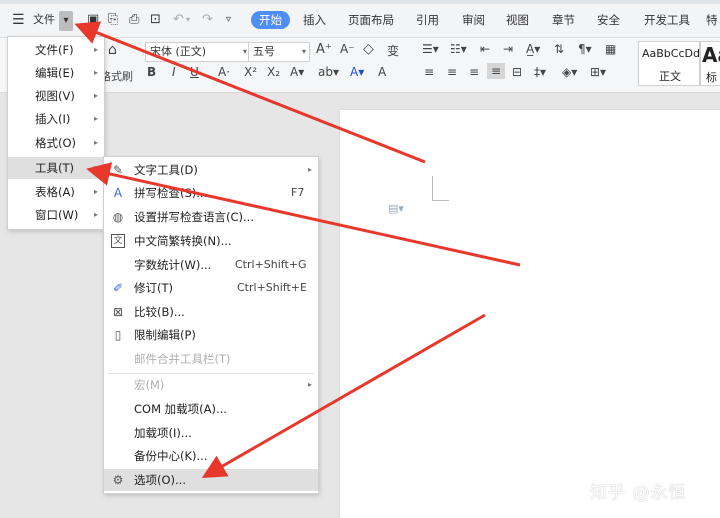 Image resolution: width=720 pixels, height=518 pixels. What do you see at coordinates (638, 493) in the screenshot?
I see `watermark-text: 知乎 @永恒` at bounding box center [638, 493].